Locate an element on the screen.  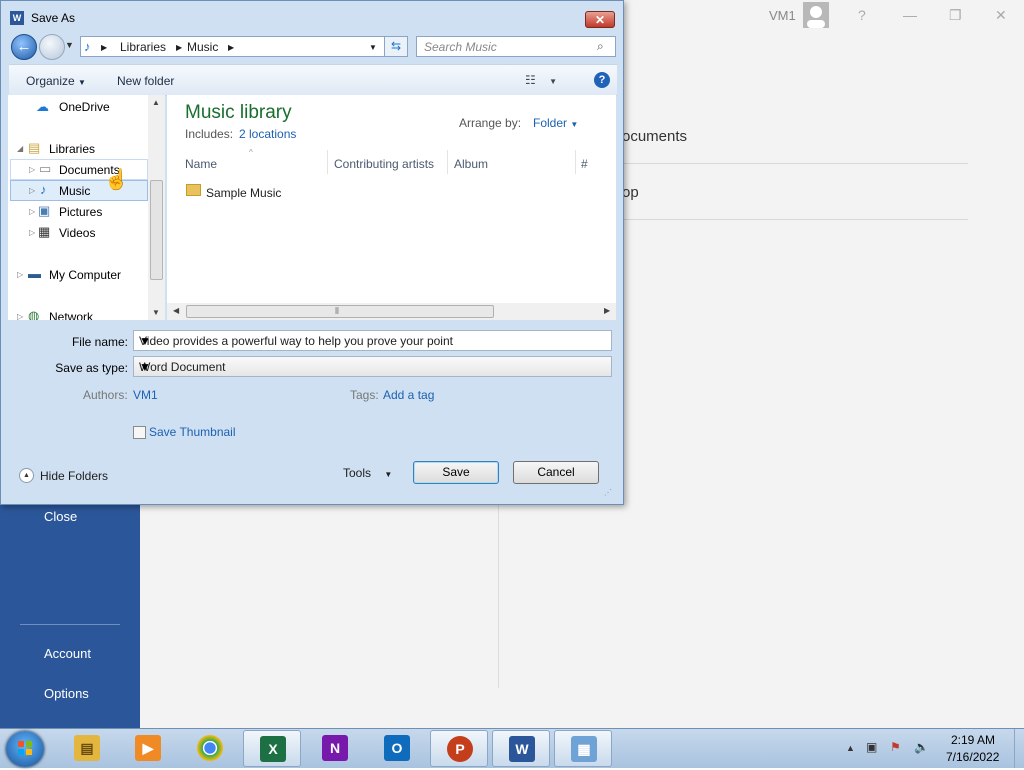
backstage-options: Options is located at coordinates (66, 693).